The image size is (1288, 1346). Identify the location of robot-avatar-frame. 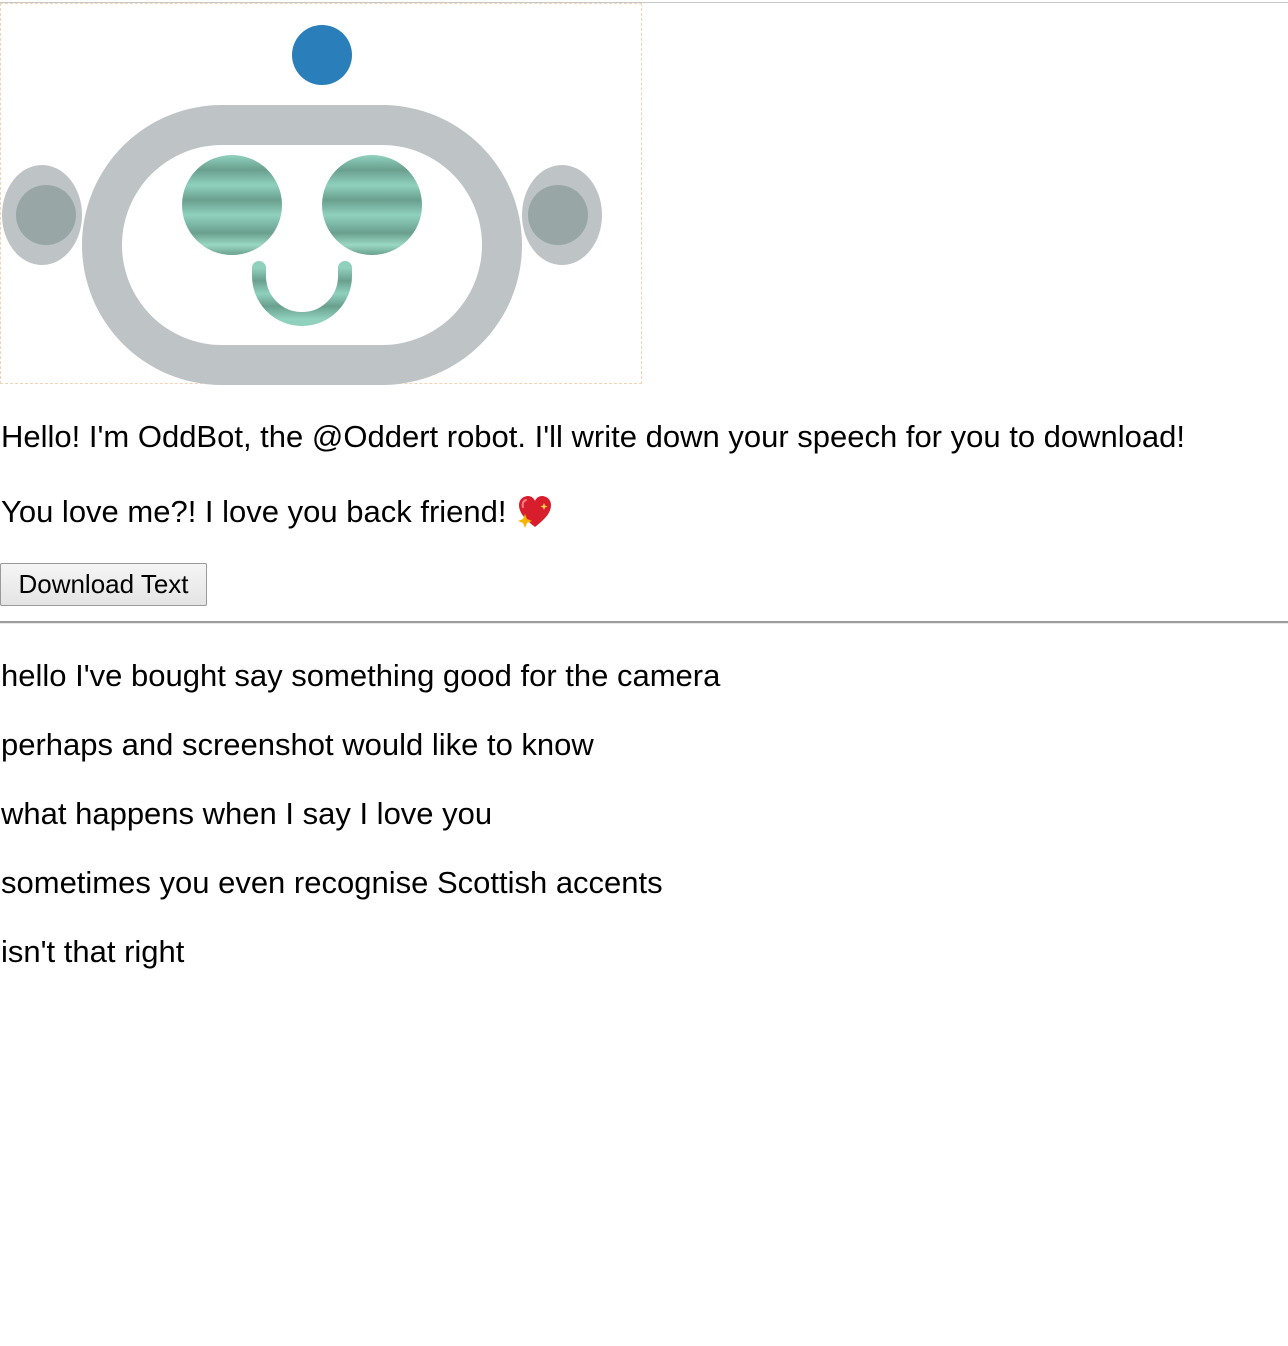
(321, 194).